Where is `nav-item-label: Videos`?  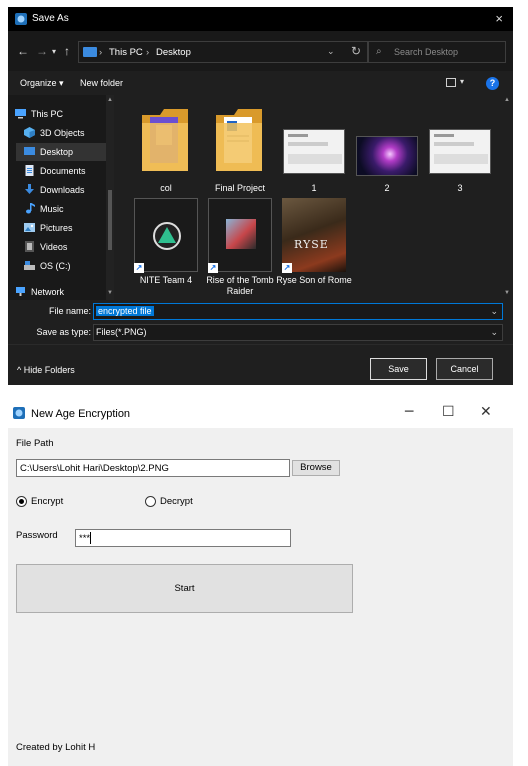 nav-item-label: Videos is located at coordinates (54, 247).